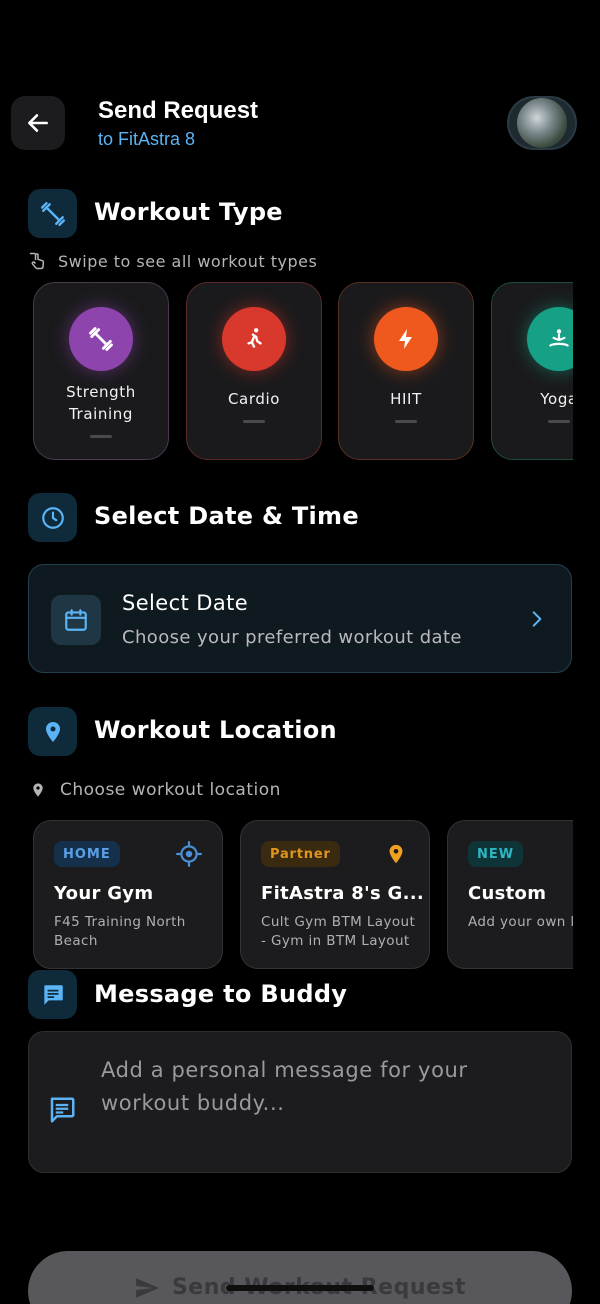 Image resolution: width=600 pixels, height=1304 pixels. I want to click on workout-location-title: Workout Location, so click(215, 730).